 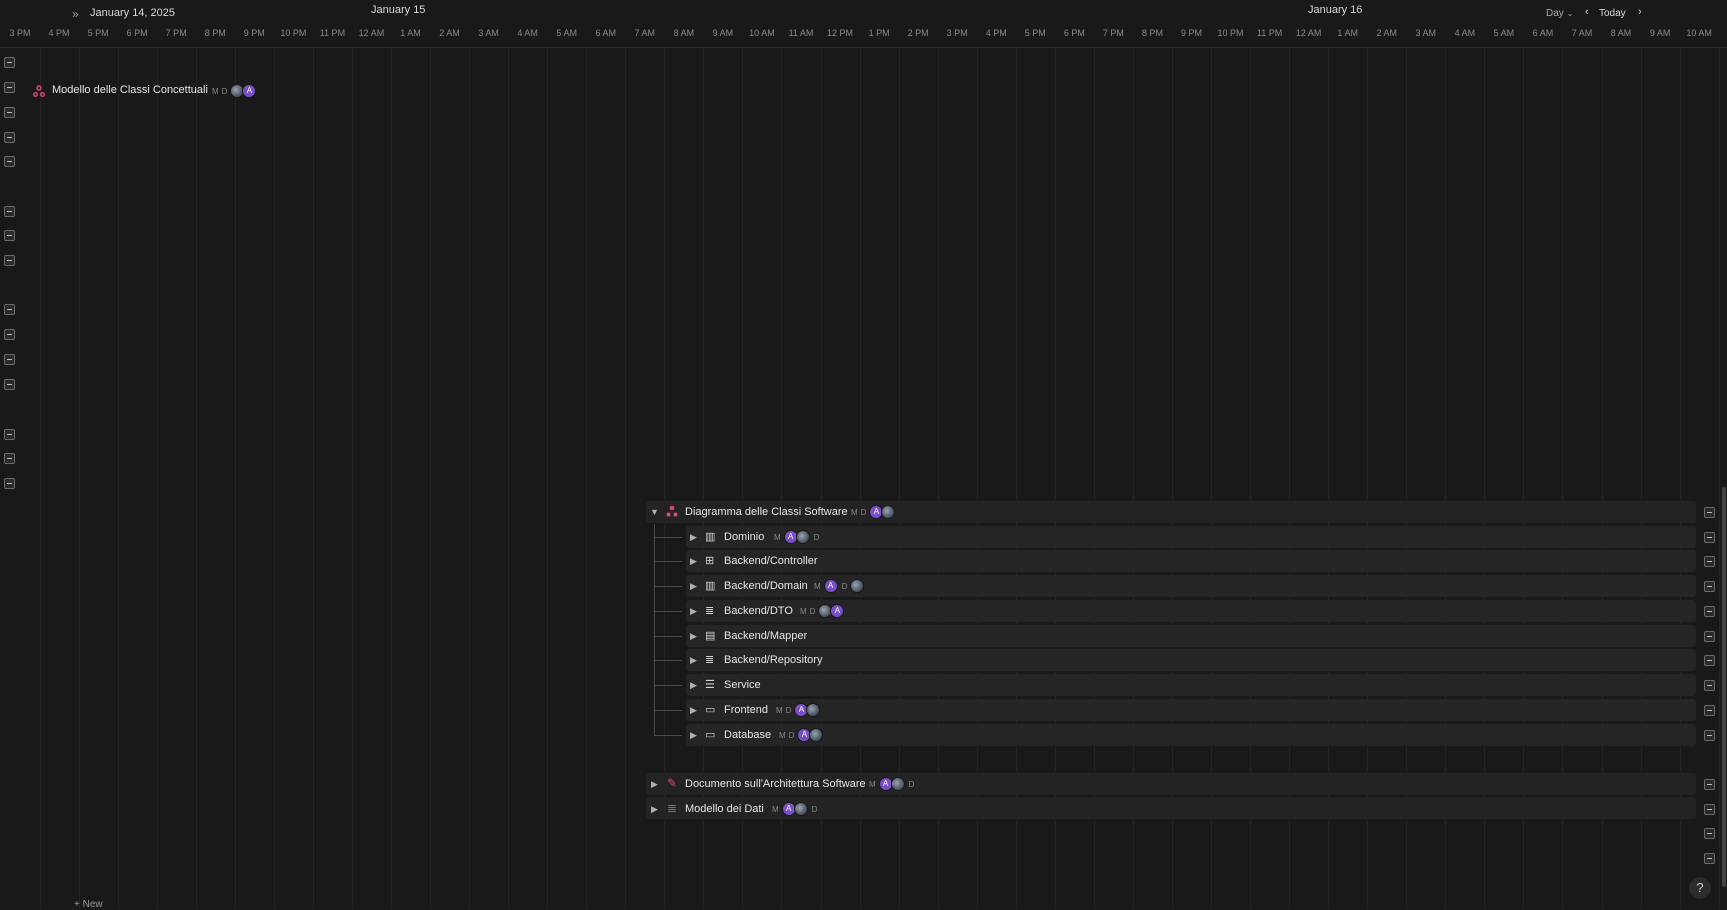 What do you see at coordinates (1612, 13) in the screenshot?
I see `today-button: Today` at bounding box center [1612, 13].